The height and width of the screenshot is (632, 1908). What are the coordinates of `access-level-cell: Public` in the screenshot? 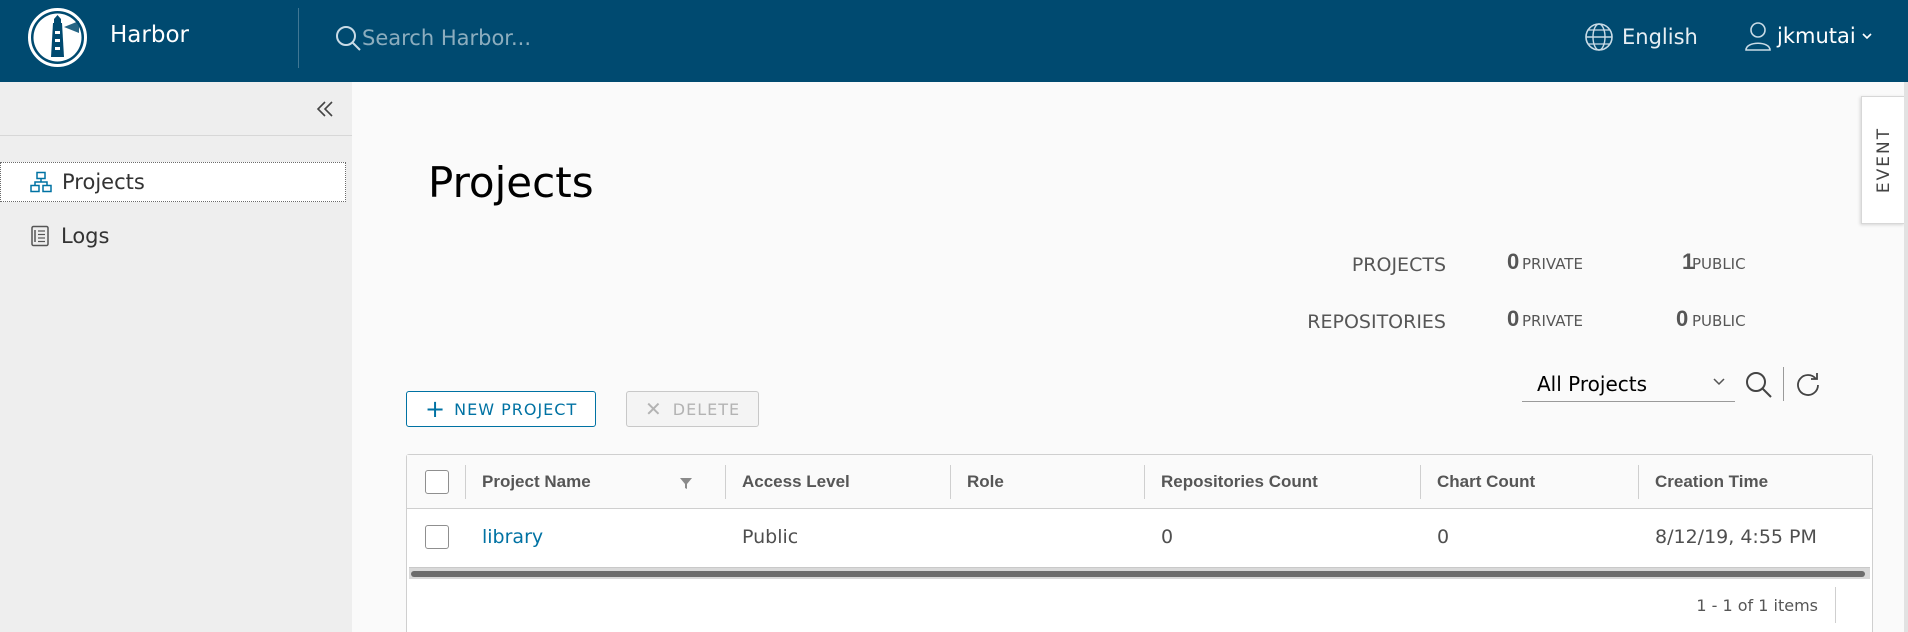 It's located at (770, 537).